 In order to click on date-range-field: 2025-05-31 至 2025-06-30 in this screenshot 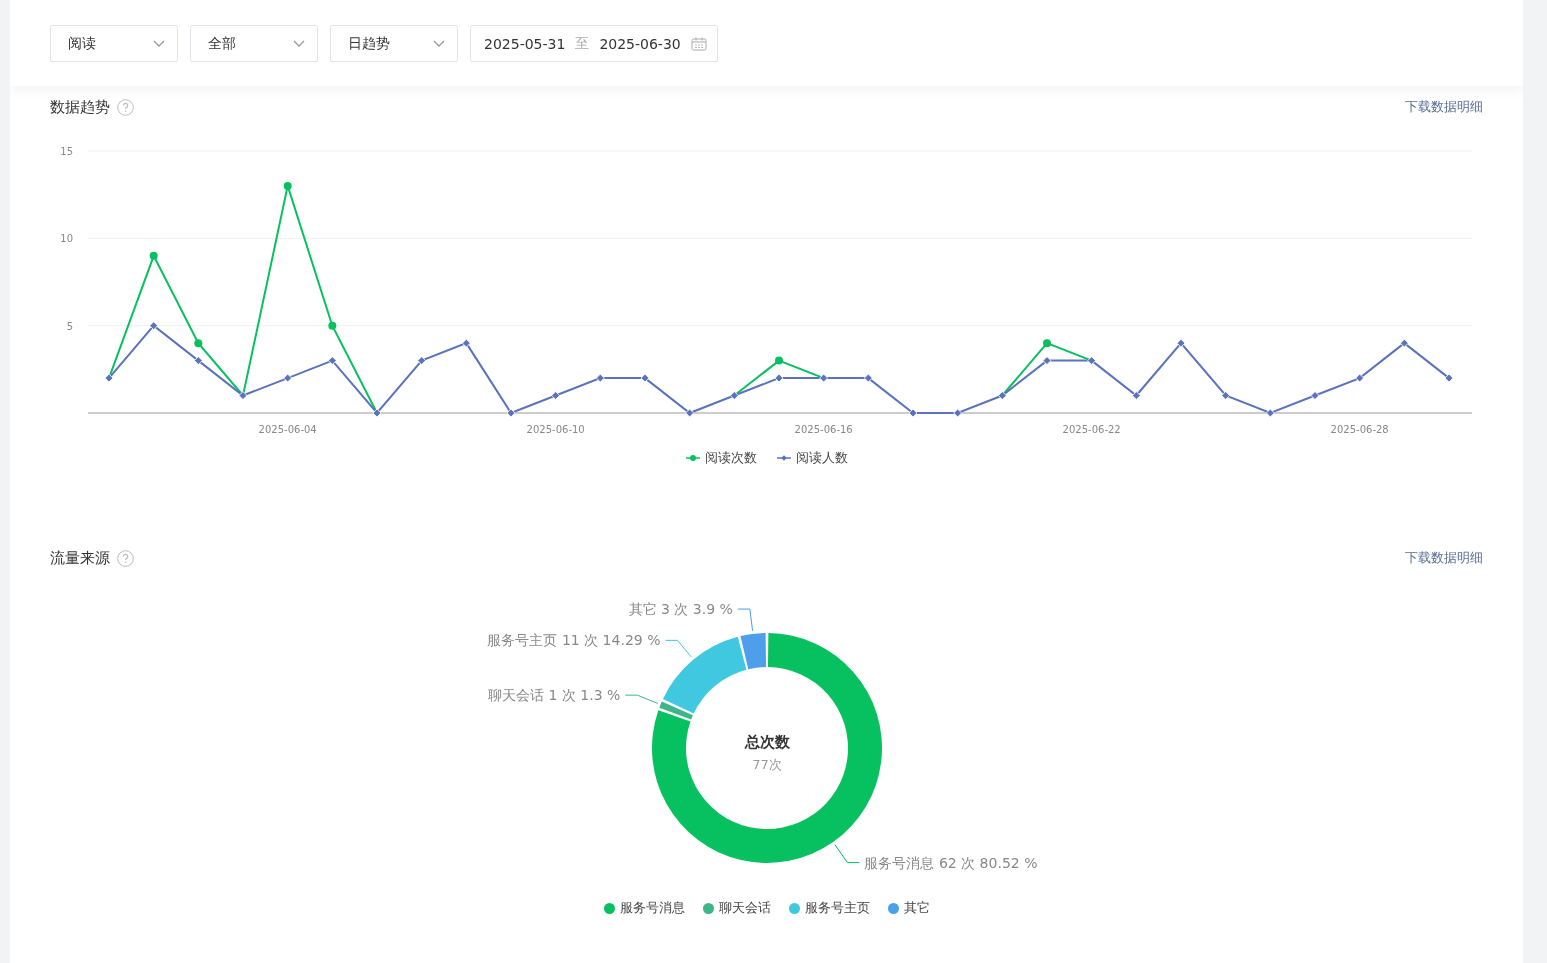, I will do `click(594, 43)`.